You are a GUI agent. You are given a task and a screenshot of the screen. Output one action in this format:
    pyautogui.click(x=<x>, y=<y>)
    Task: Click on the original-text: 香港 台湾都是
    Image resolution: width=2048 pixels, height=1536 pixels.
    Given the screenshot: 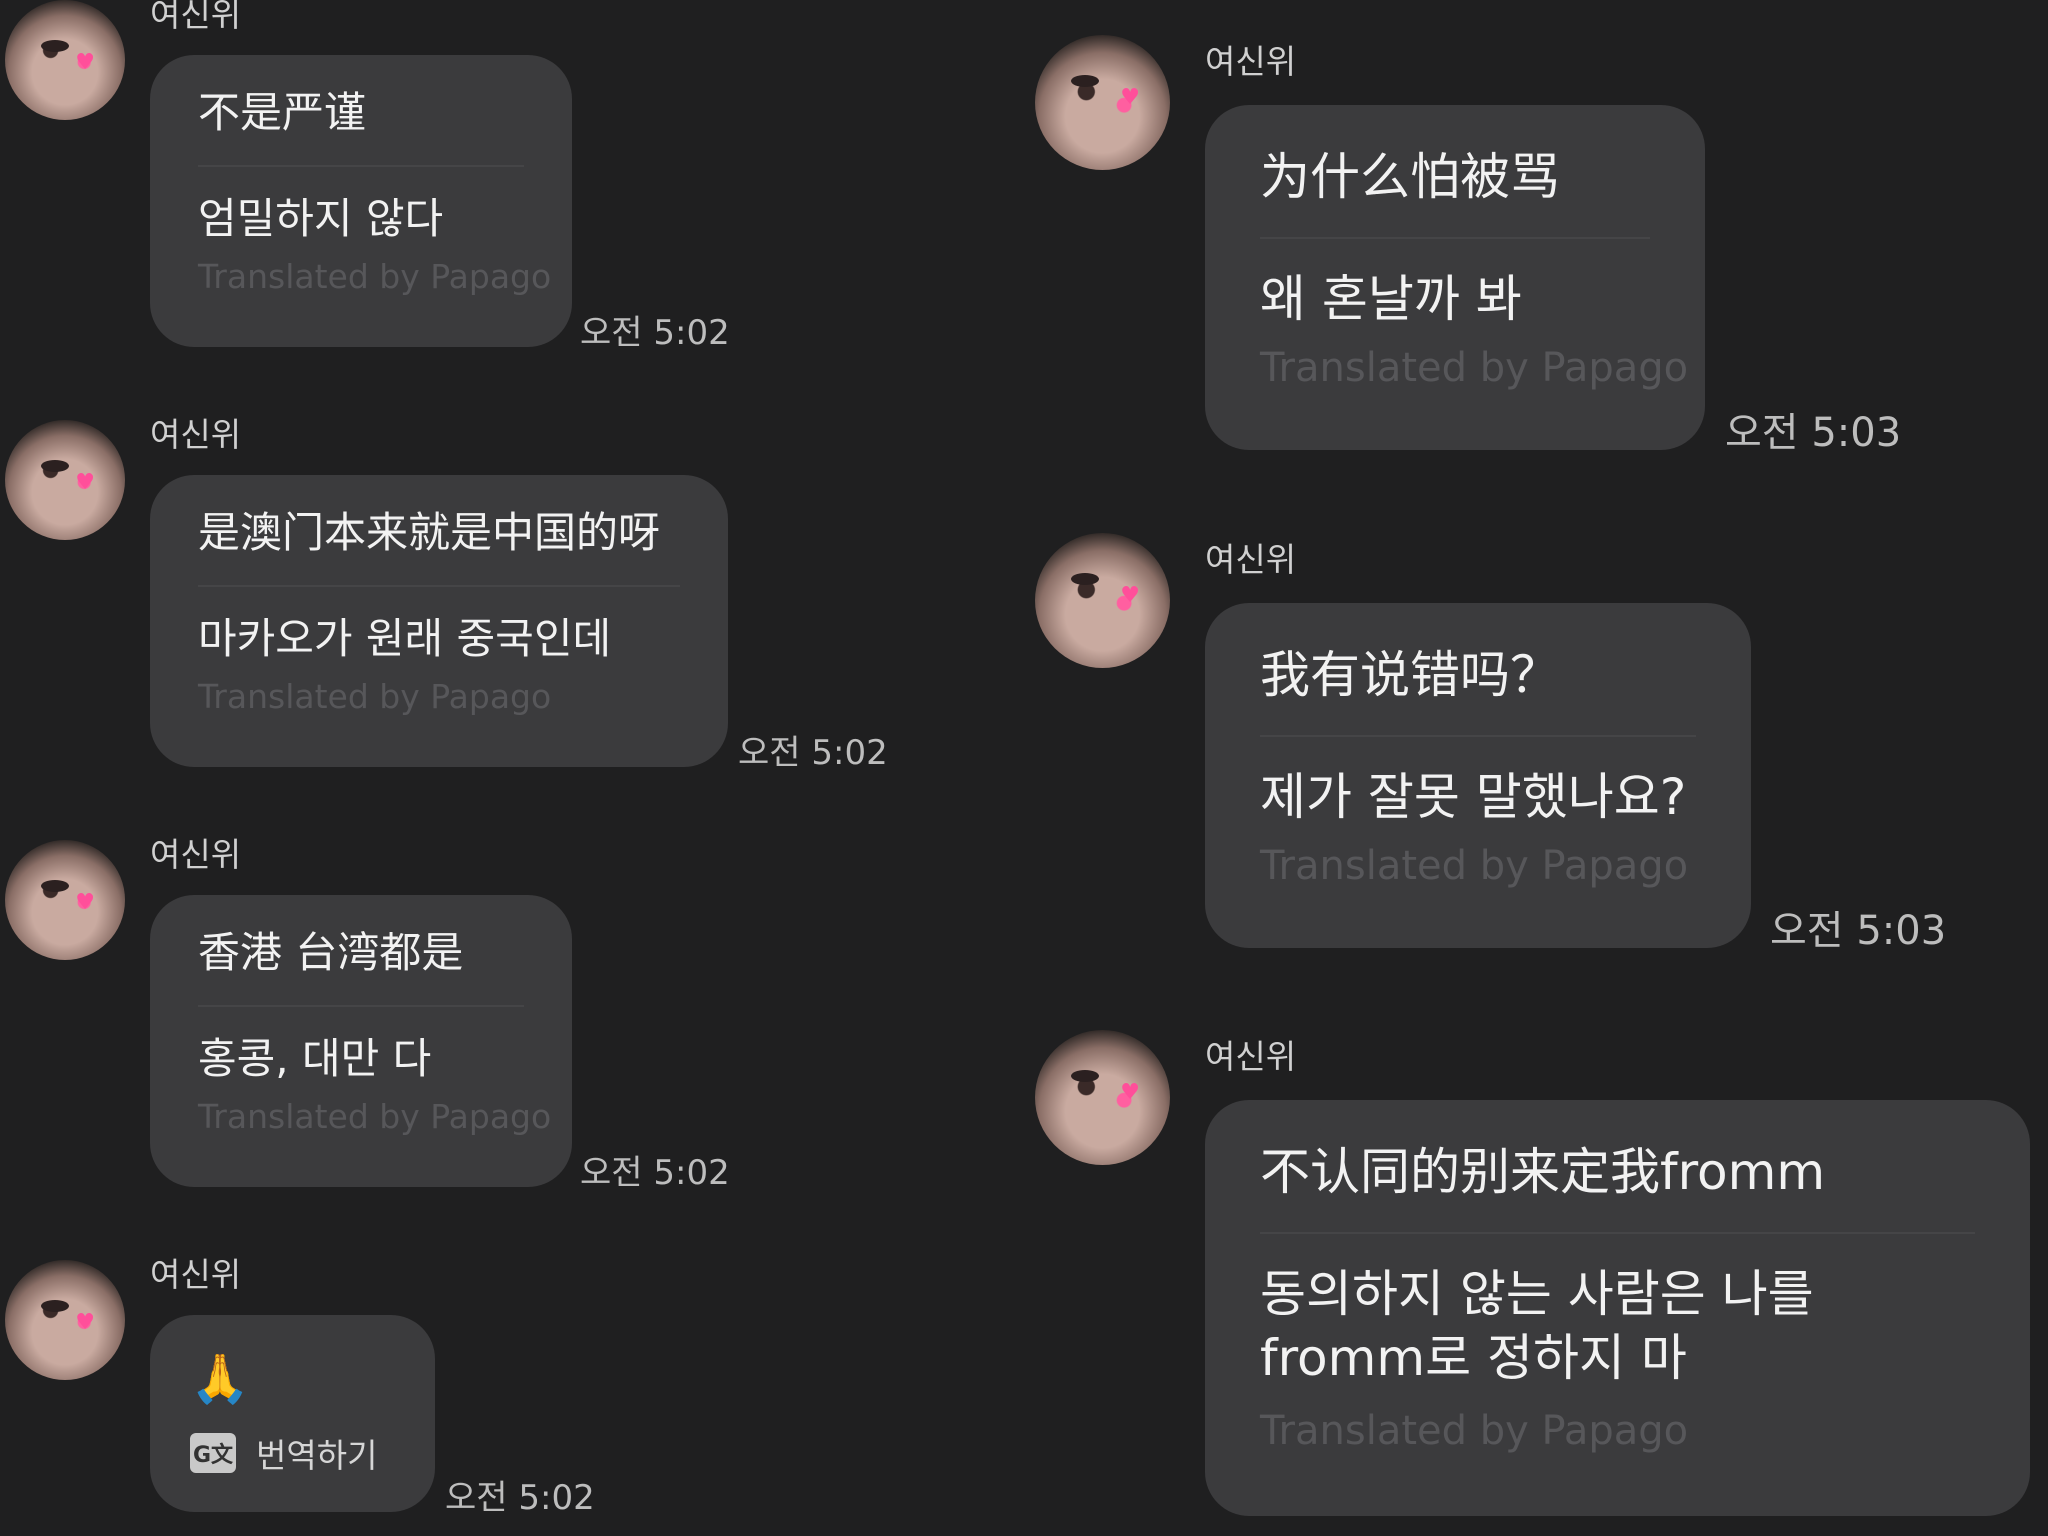 What is the action you would take?
    pyautogui.click(x=361, y=966)
    